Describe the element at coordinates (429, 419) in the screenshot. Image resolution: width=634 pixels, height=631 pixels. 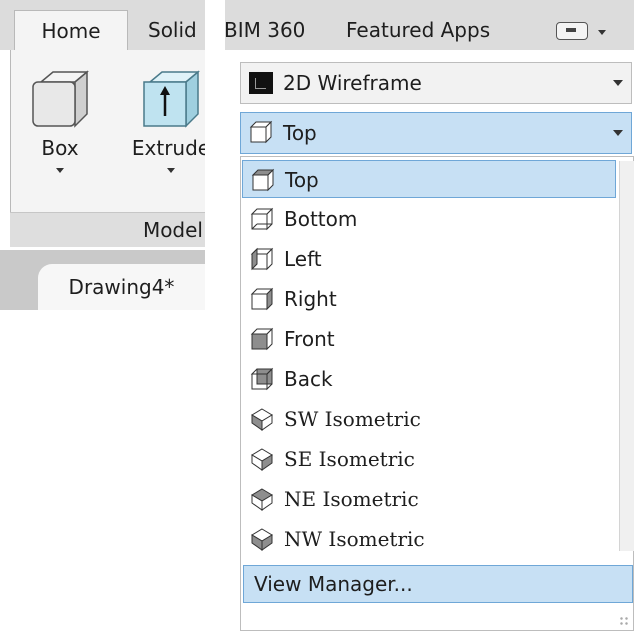
I see `list-item-sw-isometric: SW Isometric` at that location.